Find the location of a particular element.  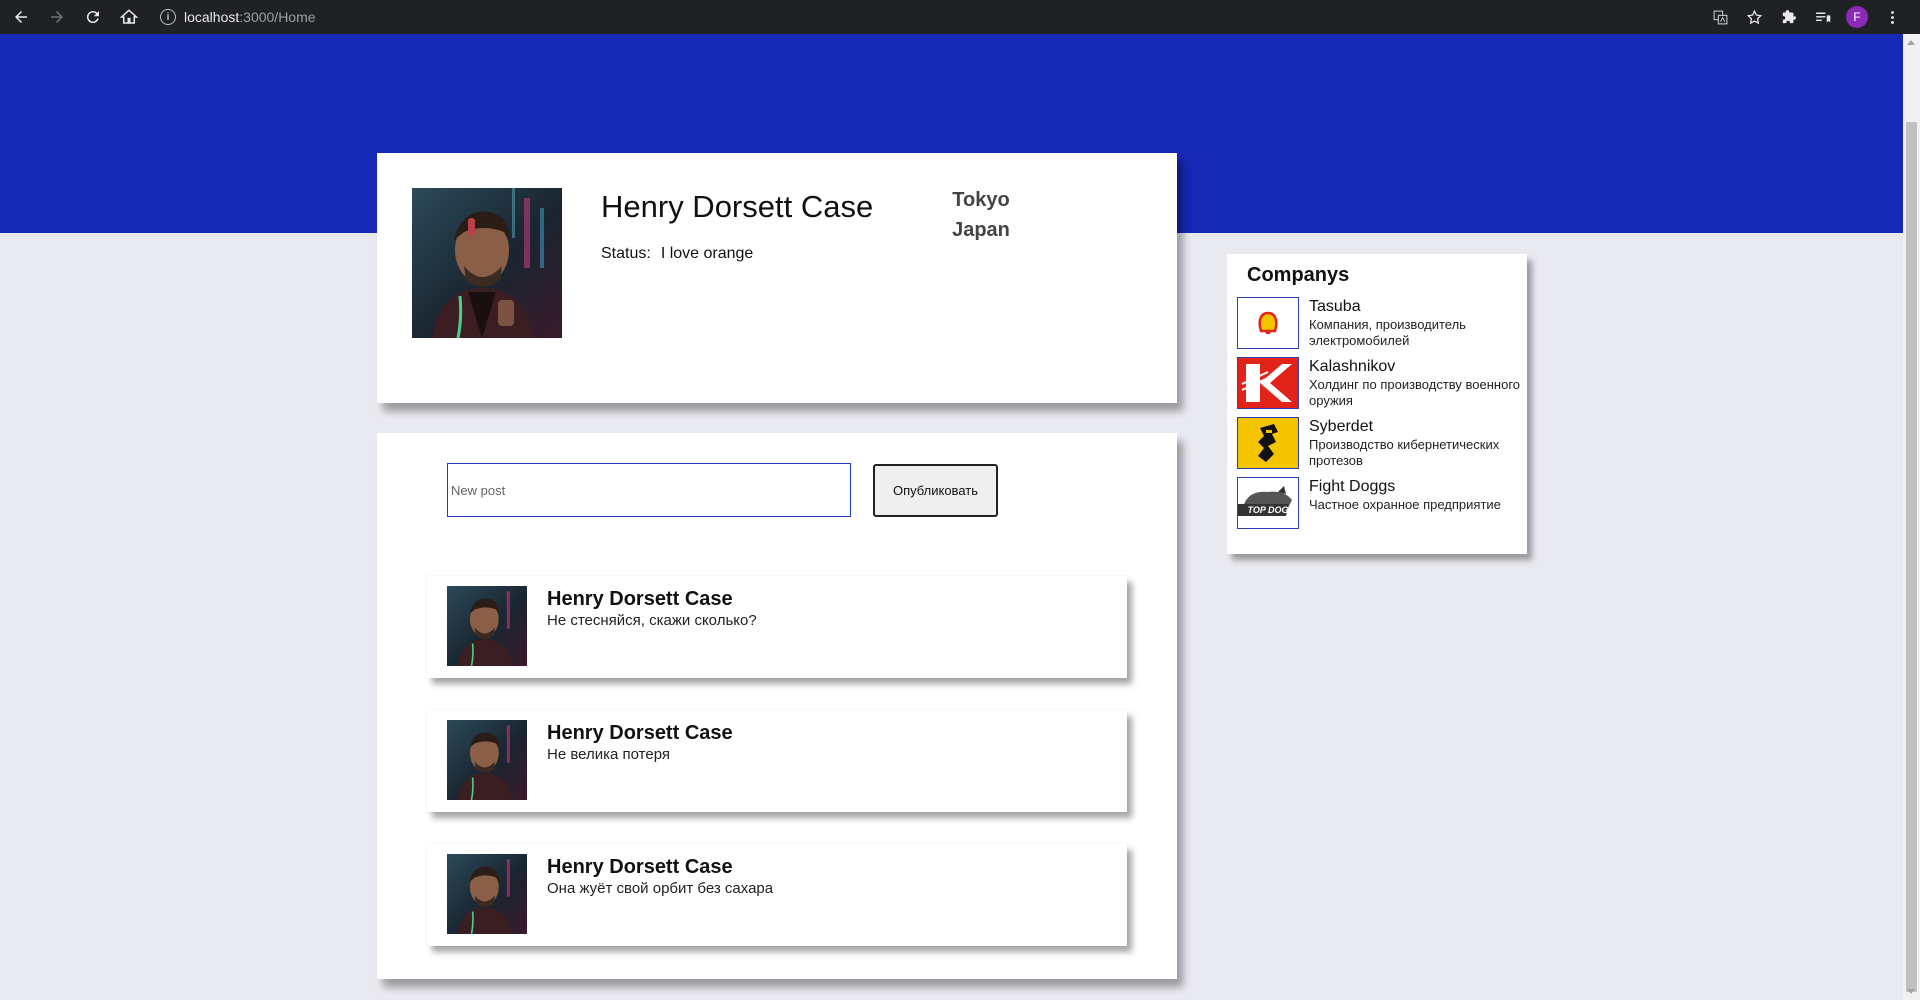

company-description: Холдинг по производству военного оружия is located at coordinates (1415, 392).